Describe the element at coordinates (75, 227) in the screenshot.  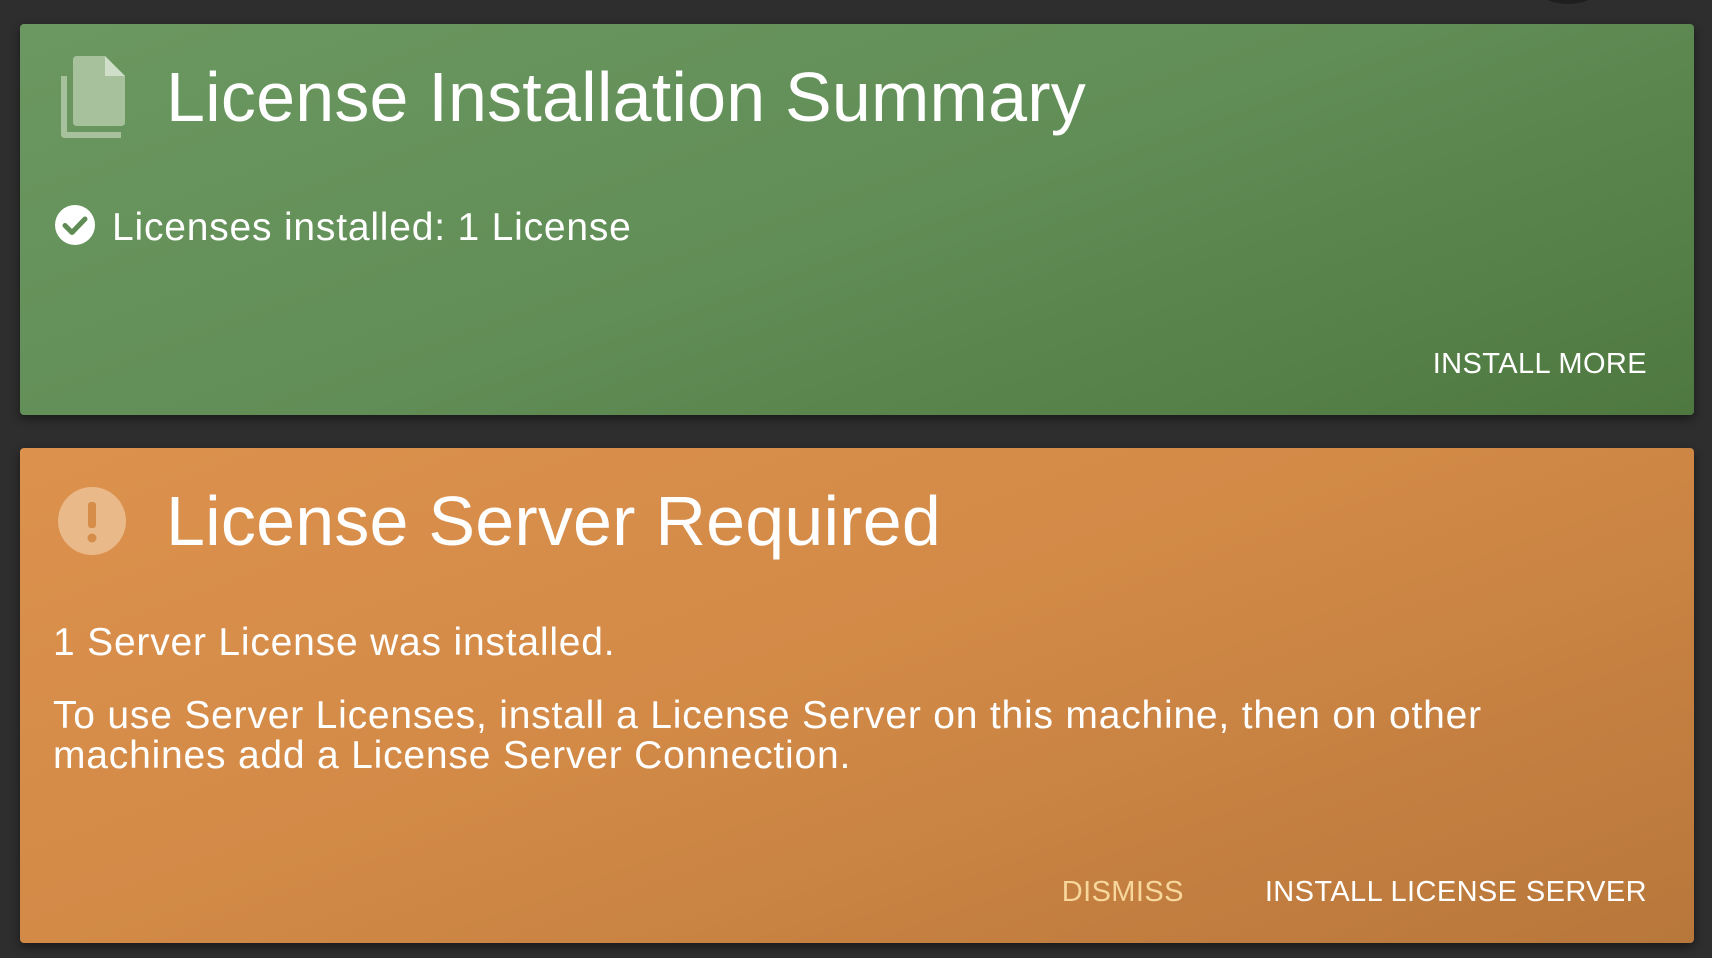
I see `check-circle-icon` at that location.